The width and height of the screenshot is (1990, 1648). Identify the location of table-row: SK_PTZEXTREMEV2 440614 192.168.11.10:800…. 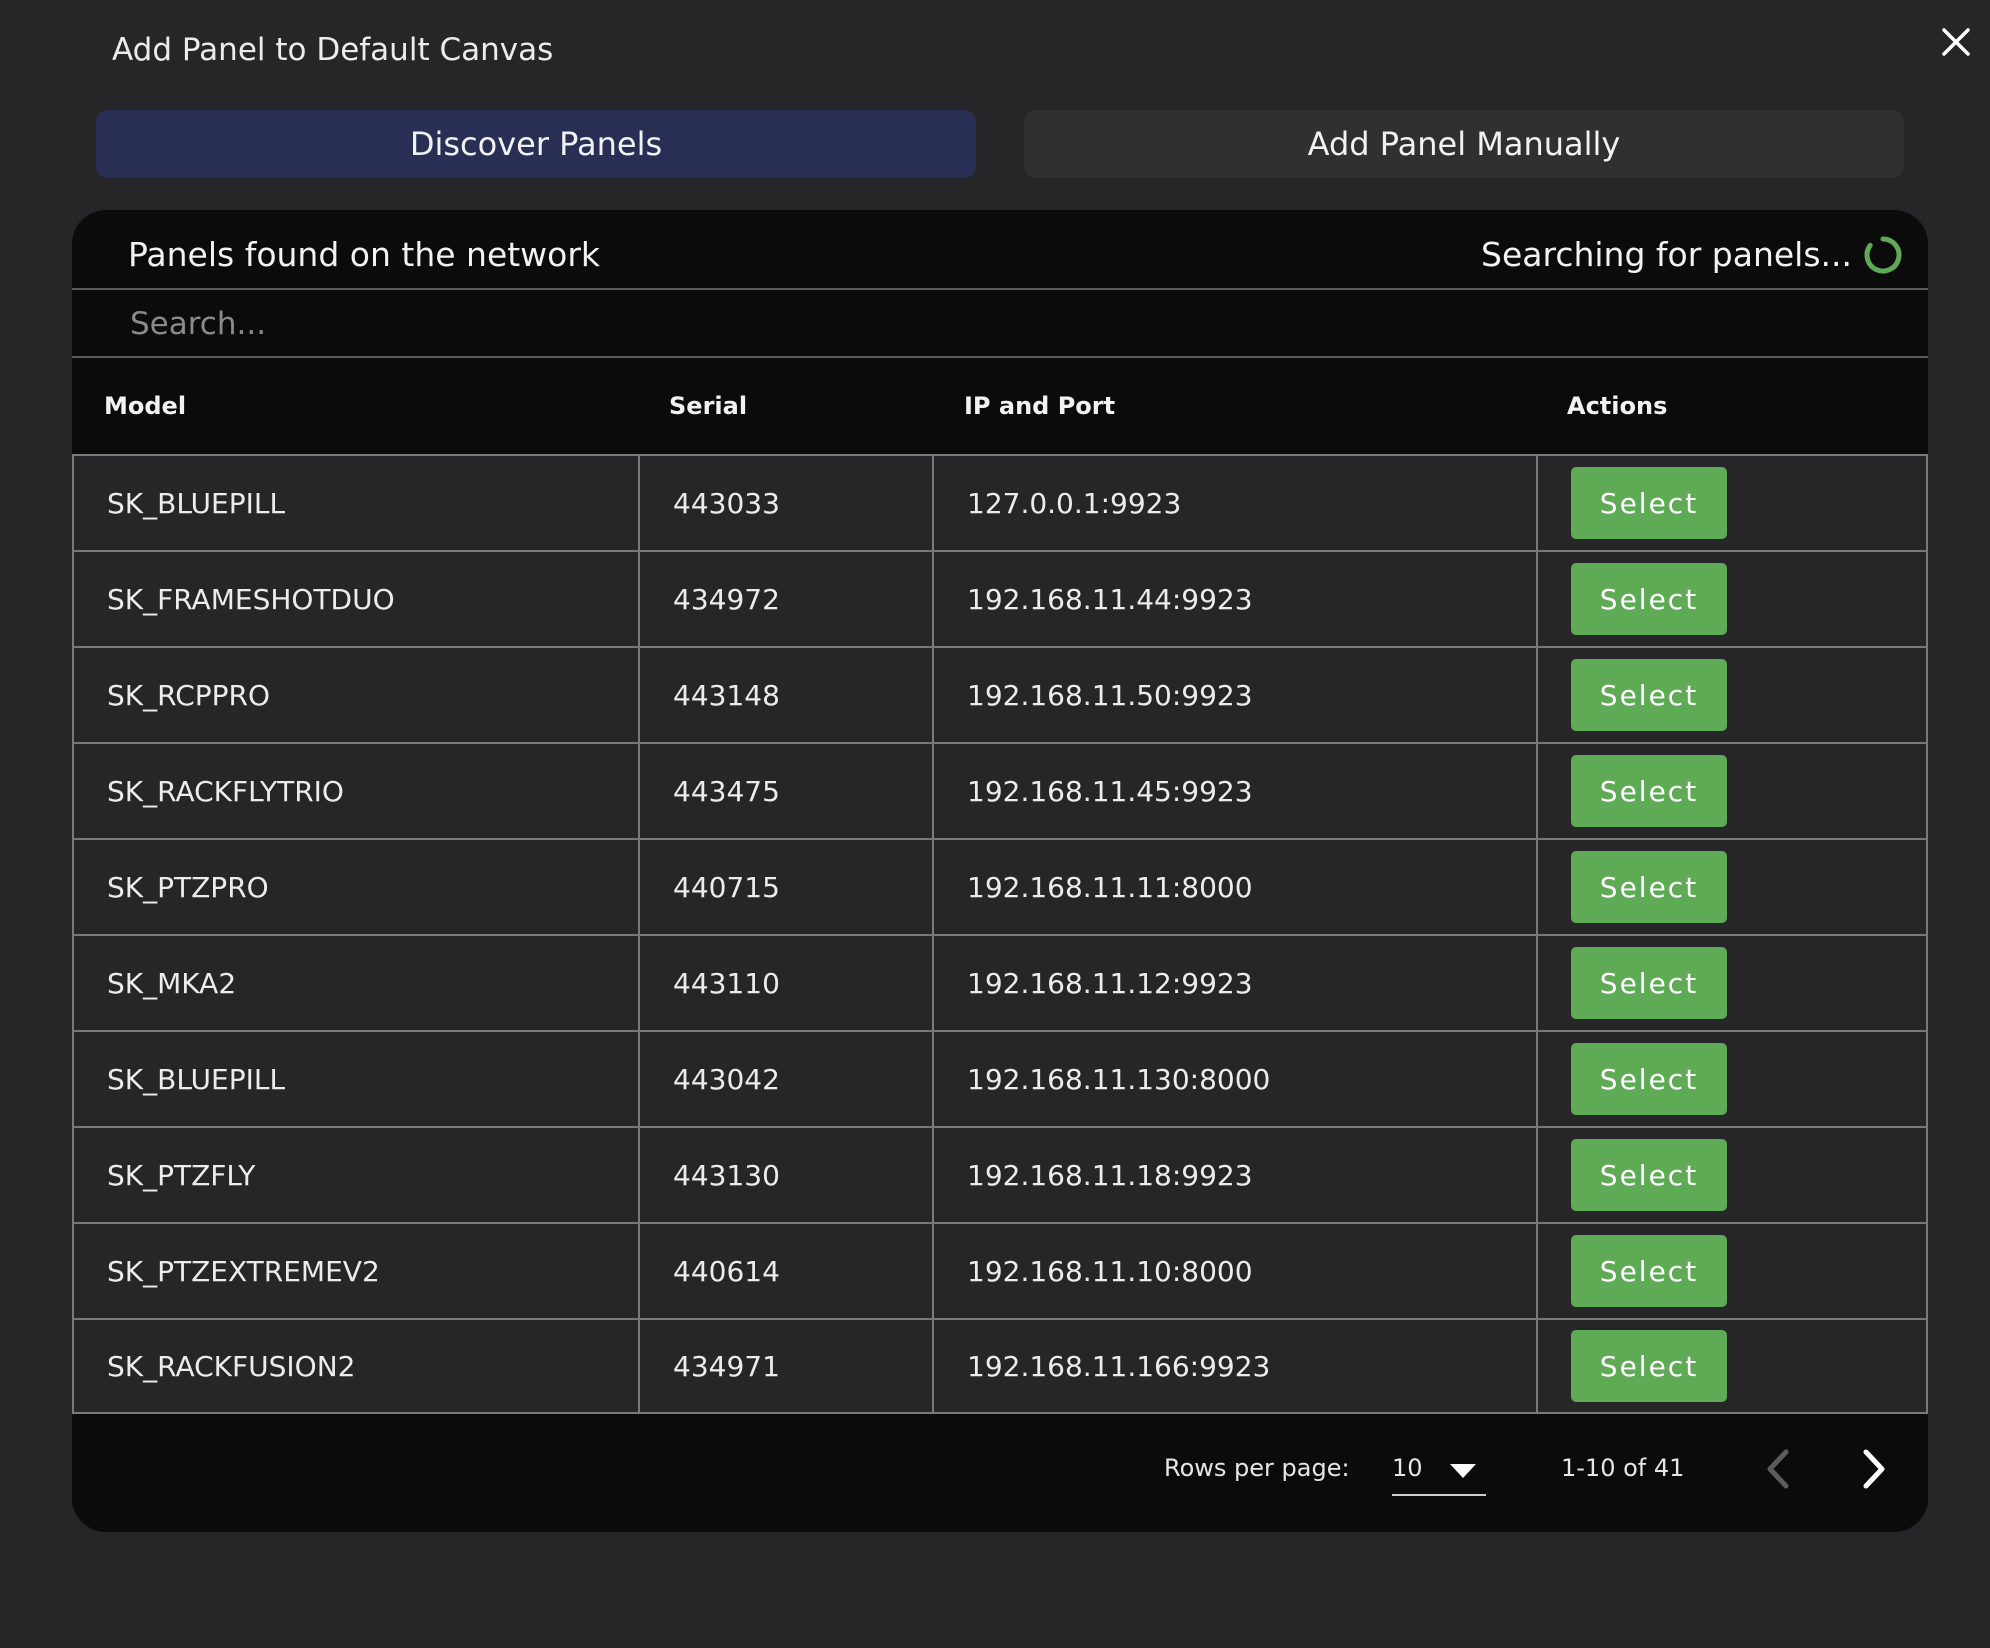
(1000, 1270).